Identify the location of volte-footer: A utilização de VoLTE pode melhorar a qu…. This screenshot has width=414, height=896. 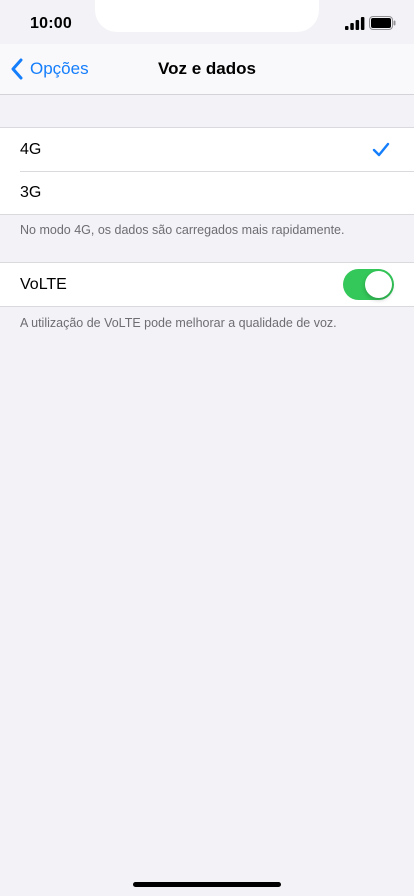
(178, 323).